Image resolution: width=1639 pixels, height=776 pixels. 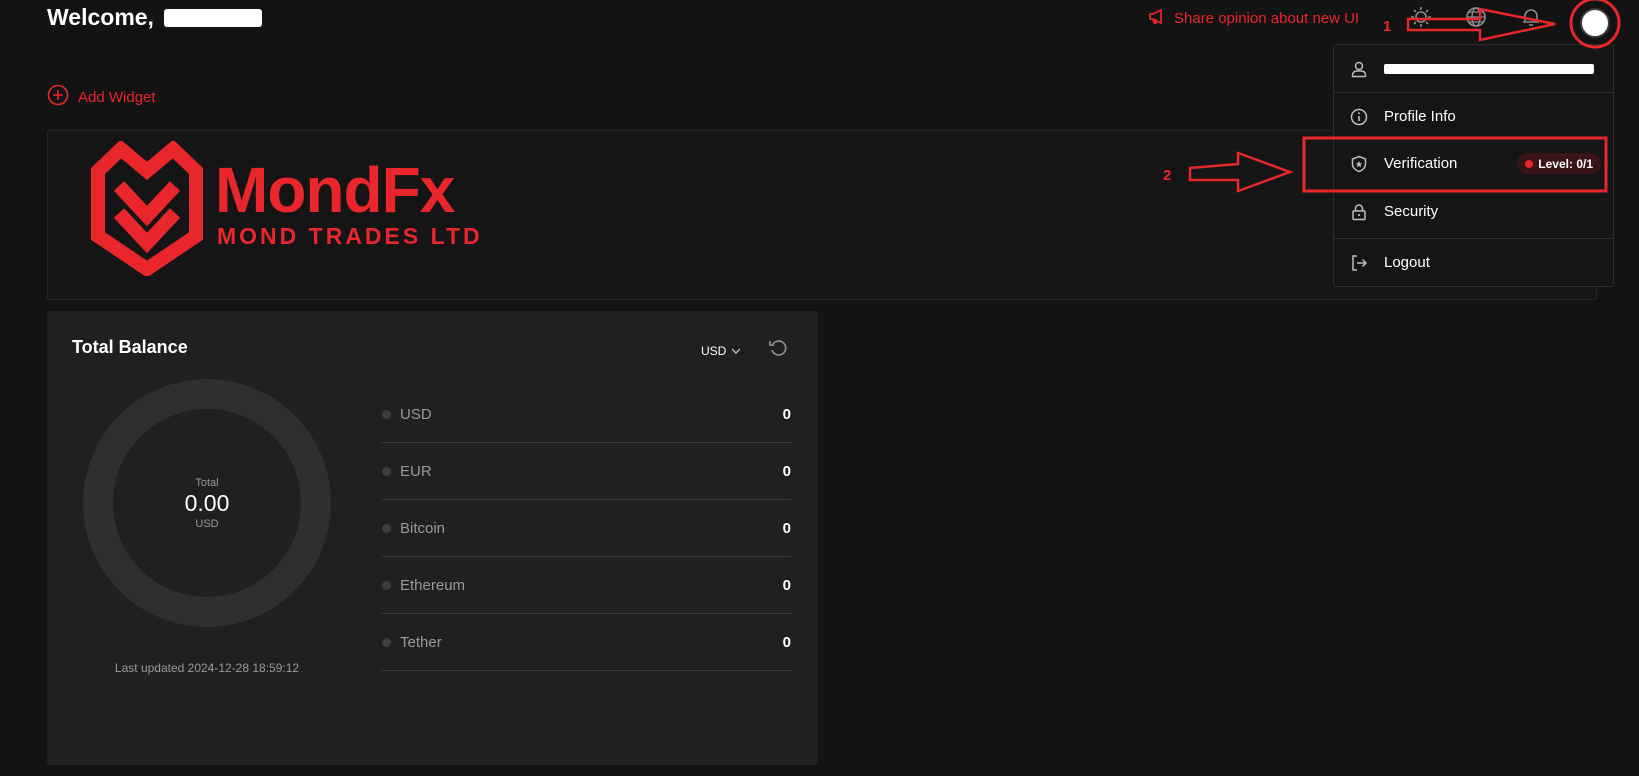 What do you see at coordinates (350, 236) in the screenshot?
I see `brand-subtitle: MOND TRADES LTD` at bounding box center [350, 236].